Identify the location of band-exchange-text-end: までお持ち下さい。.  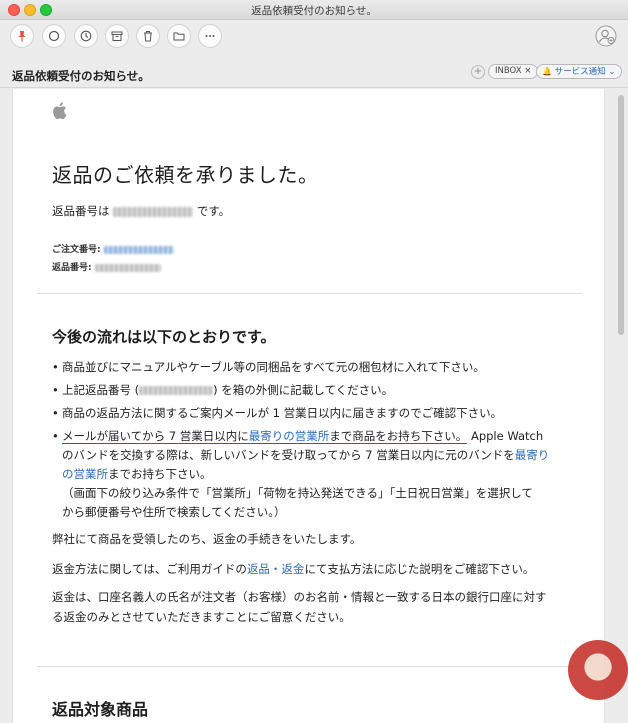
(160, 474).